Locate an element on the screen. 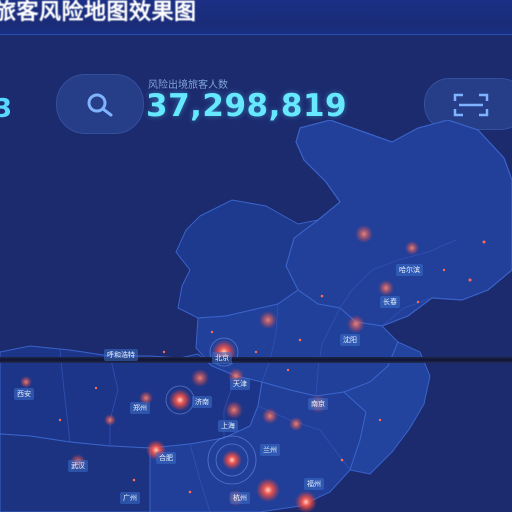  city-label: 哈尔滨 is located at coordinates (409, 270).